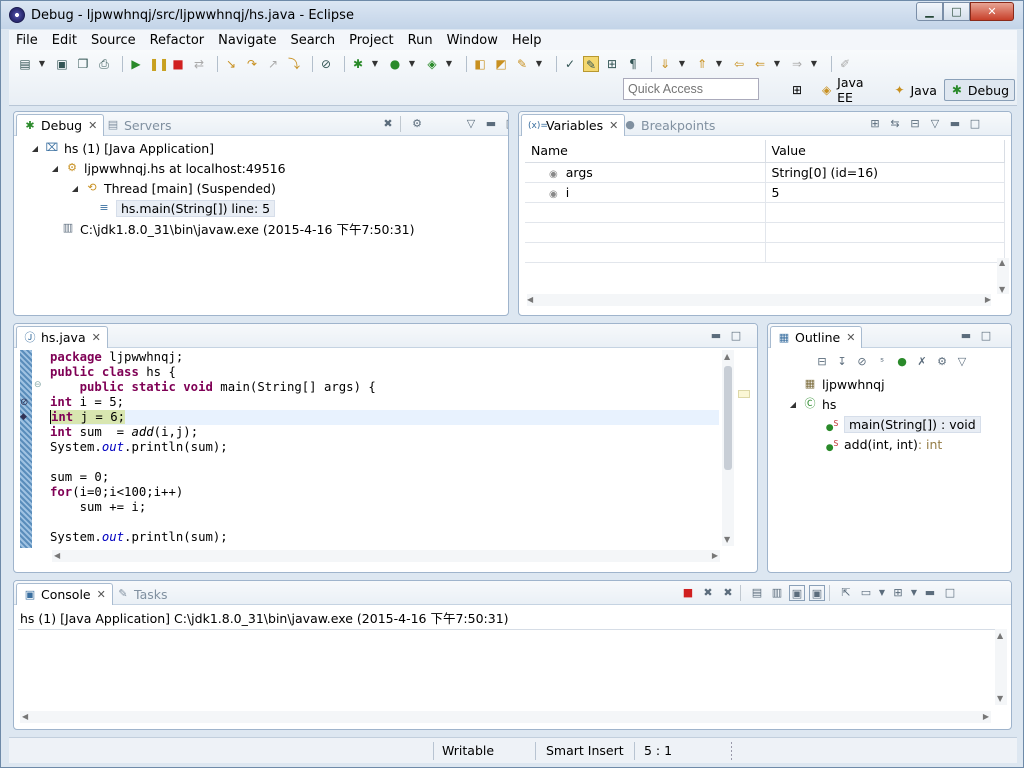  What do you see at coordinates (472, 40) in the screenshot?
I see `menu-window: Window` at bounding box center [472, 40].